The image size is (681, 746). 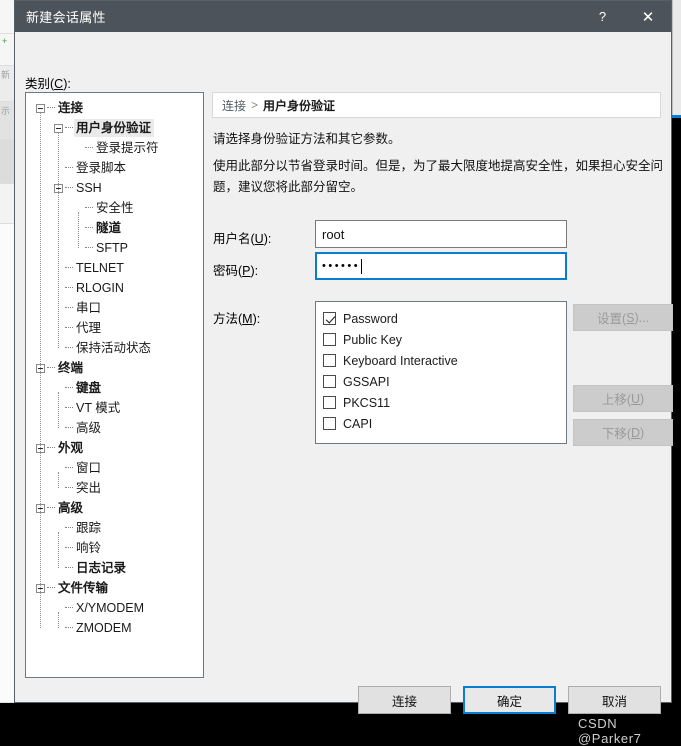 I want to click on tree-item-15: VT 模式, so click(x=88, y=408).